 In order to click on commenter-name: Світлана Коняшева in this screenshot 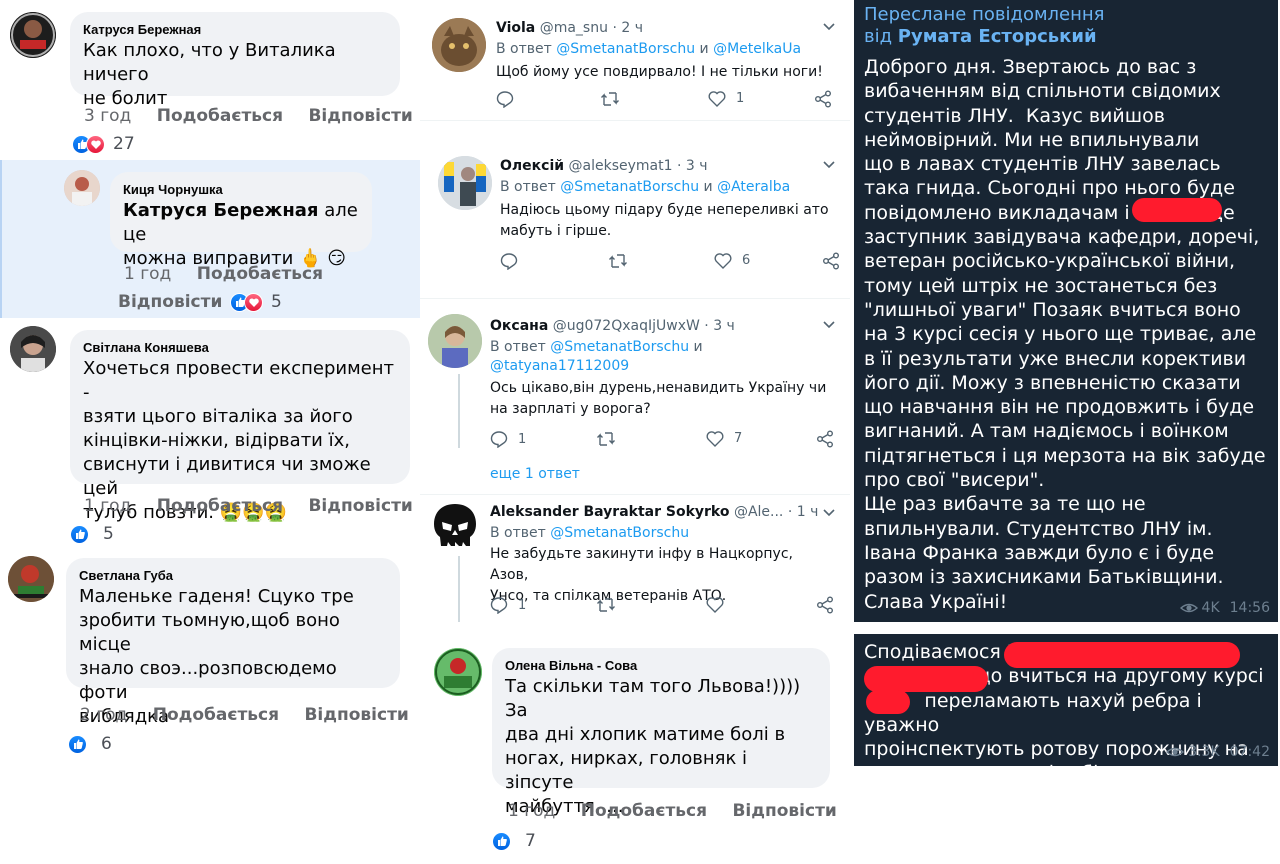, I will do `click(240, 348)`.